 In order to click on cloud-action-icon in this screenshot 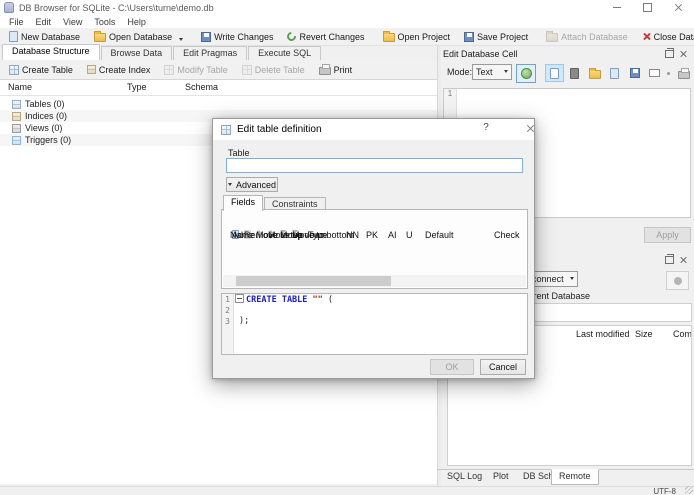, I will do `click(677, 280)`.